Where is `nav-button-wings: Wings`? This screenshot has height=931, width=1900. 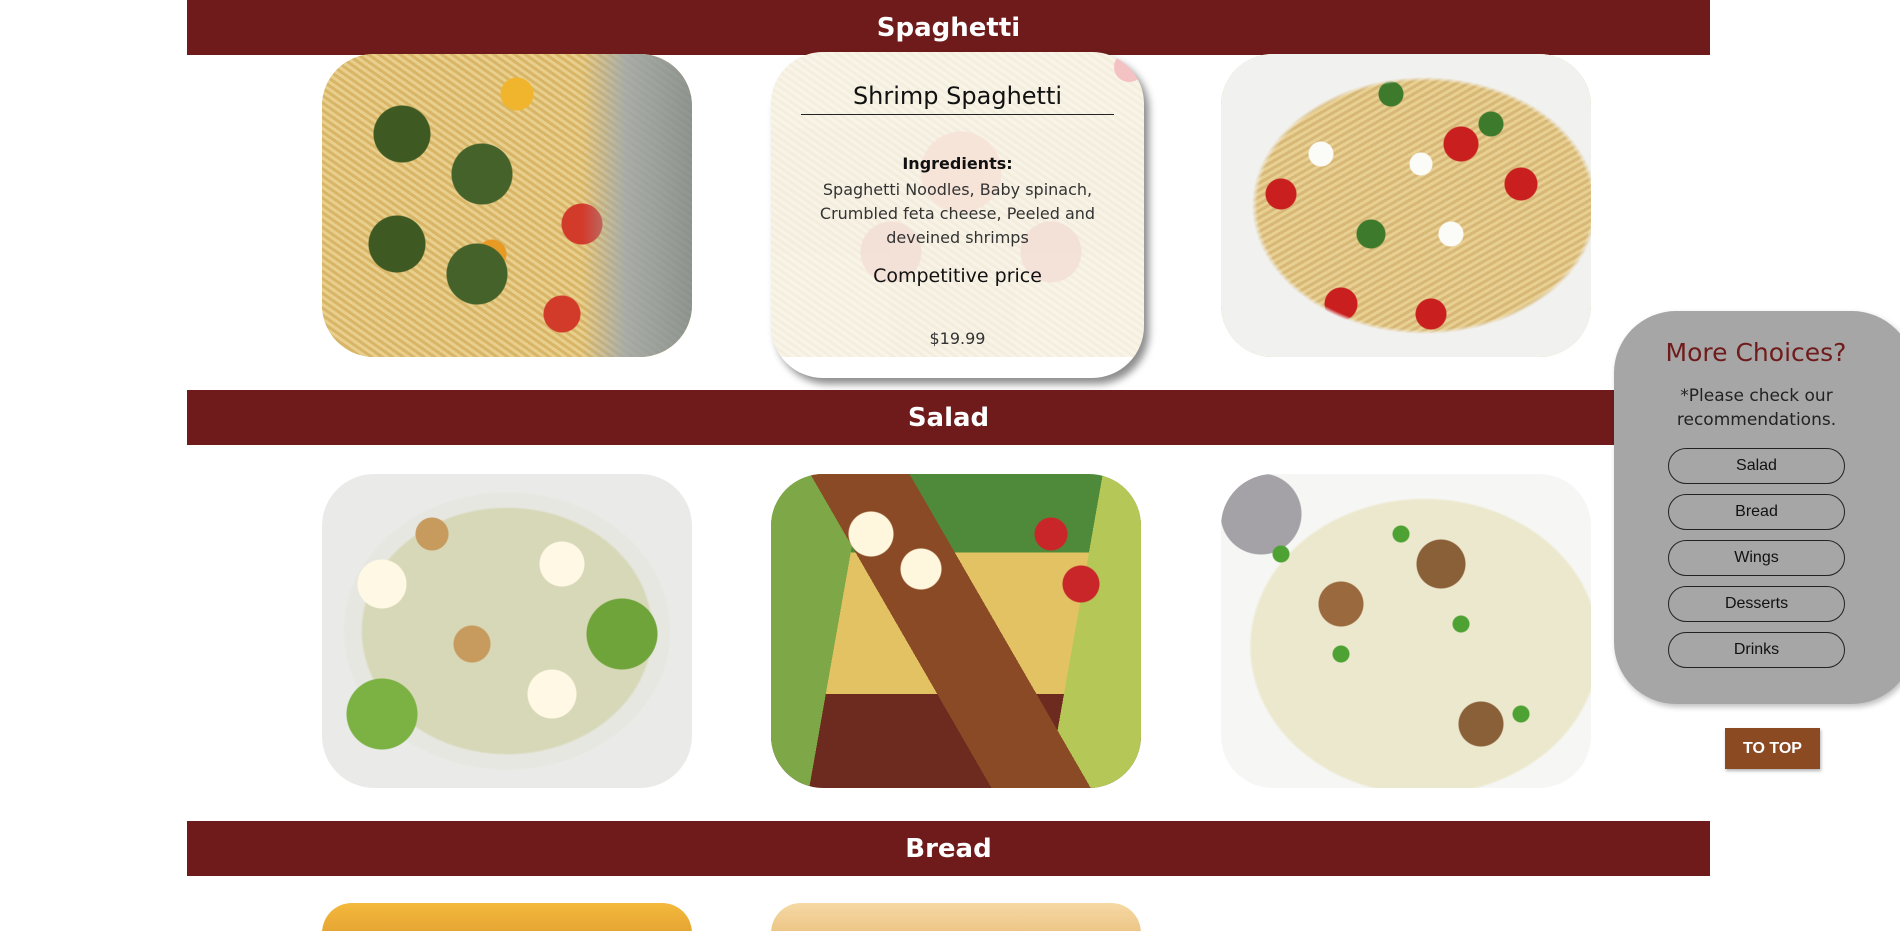 nav-button-wings: Wings is located at coordinates (1756, 558).